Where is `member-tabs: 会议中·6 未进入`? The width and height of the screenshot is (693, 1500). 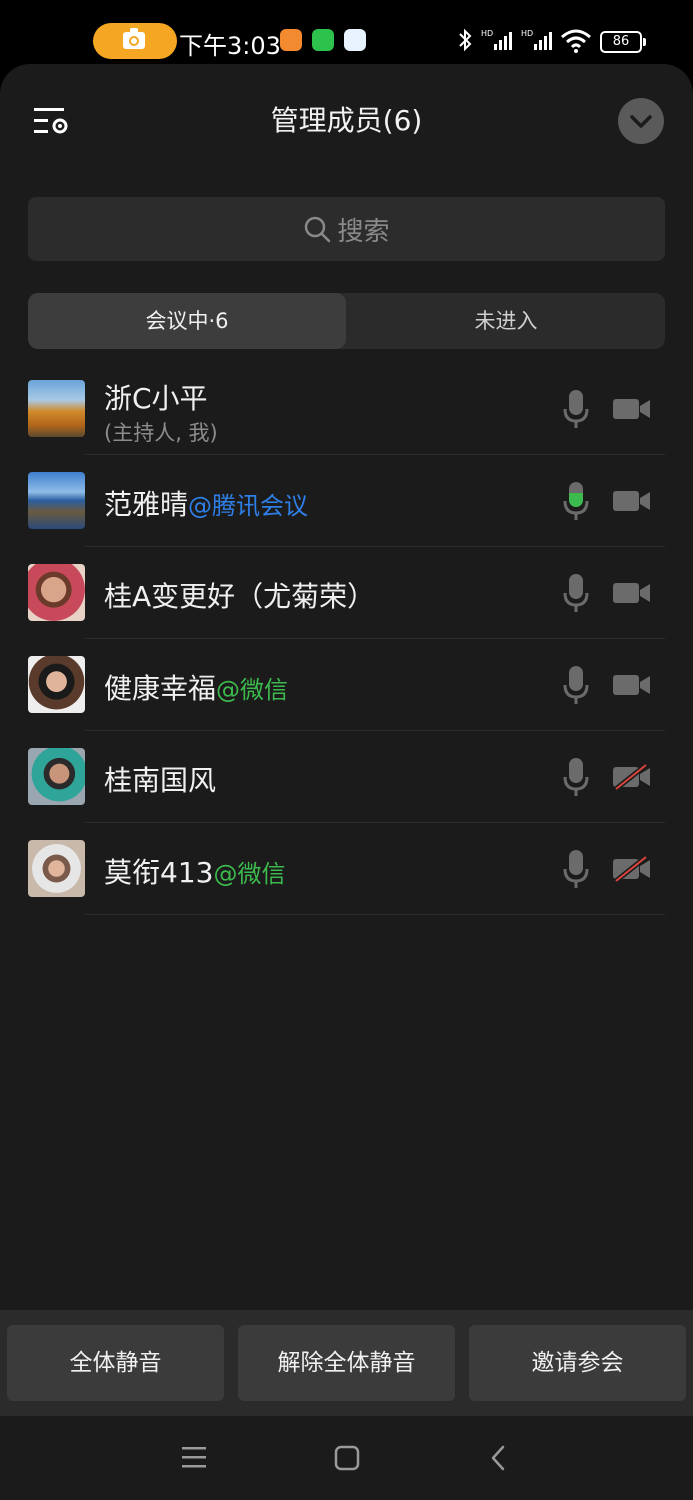
member-tabs: 会议中·6 未进入 is located at coordinates (346, 321).